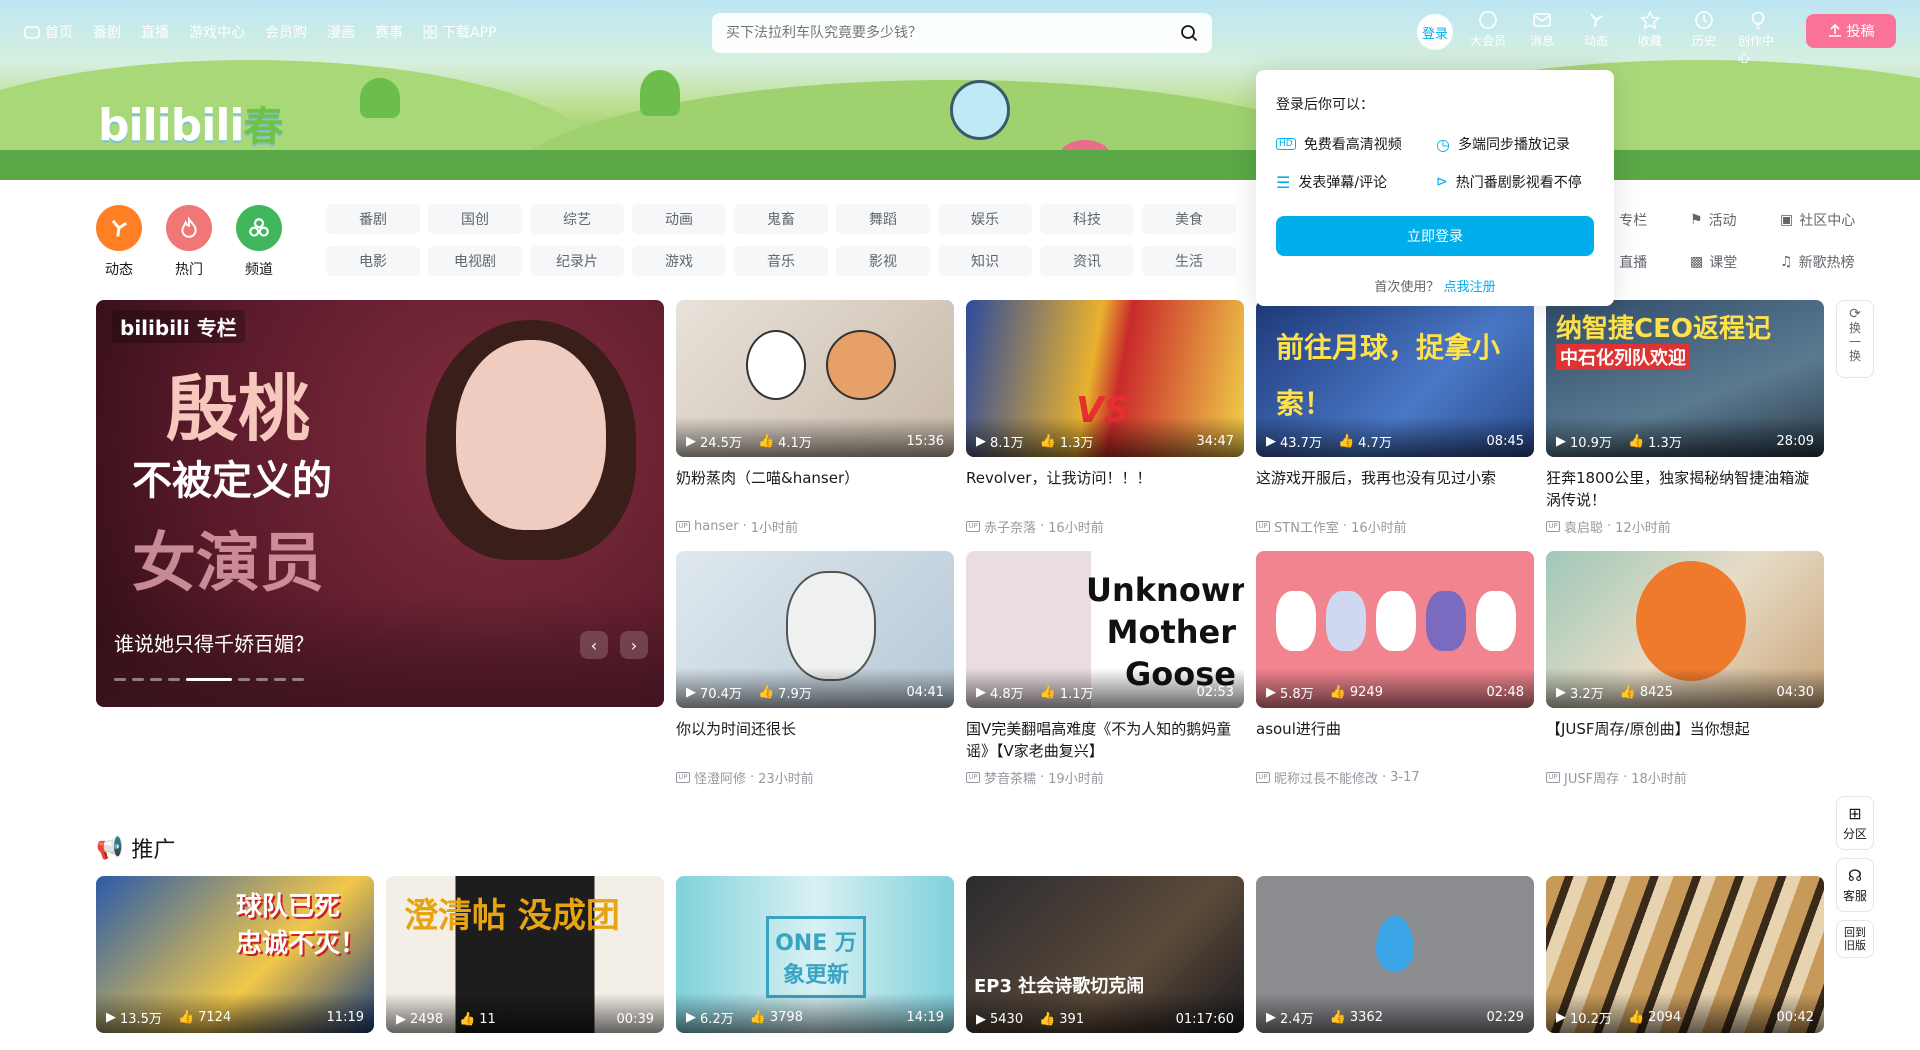 This screenshot has height=1050, width=1920. Describe the element at coordinates (1105, 777) in the screenshot. I see `video-meta: UP 梦音茶糯 · 19小时前` at that location.